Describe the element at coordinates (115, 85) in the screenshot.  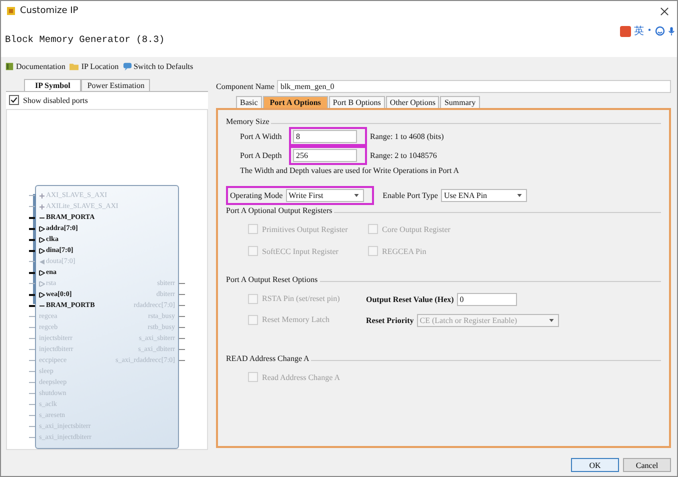
I see `panel-tab: Power Estimation` at that location.